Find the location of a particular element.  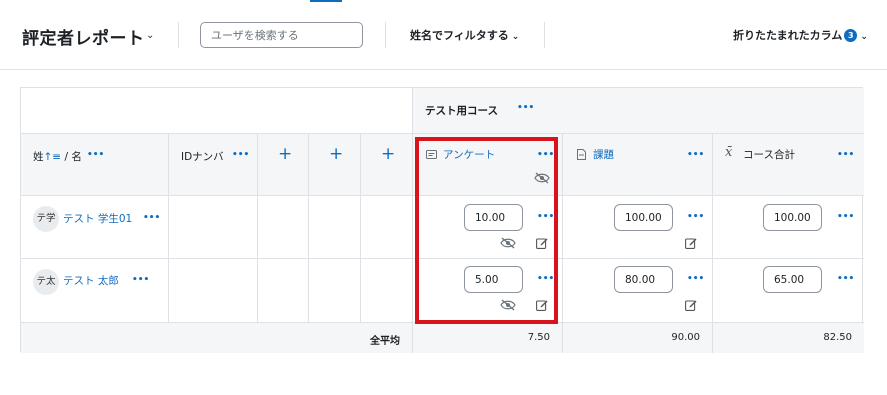

avatar: テ太 is located at coordinates (46, 282).